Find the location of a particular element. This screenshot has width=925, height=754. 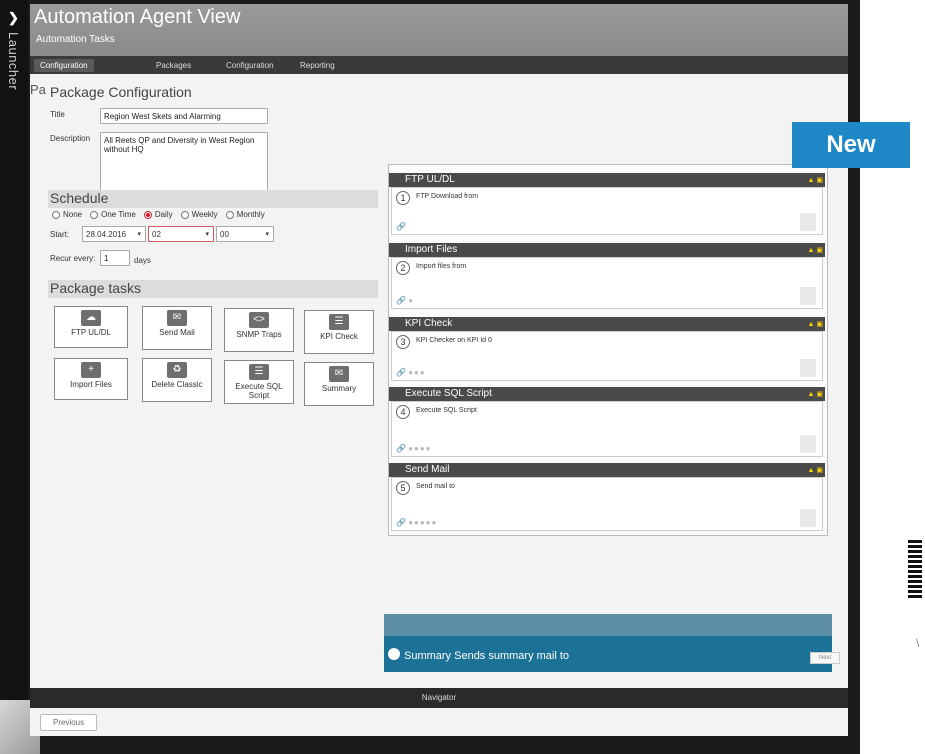

step-number: 3 is located at coordinates (403, 342).